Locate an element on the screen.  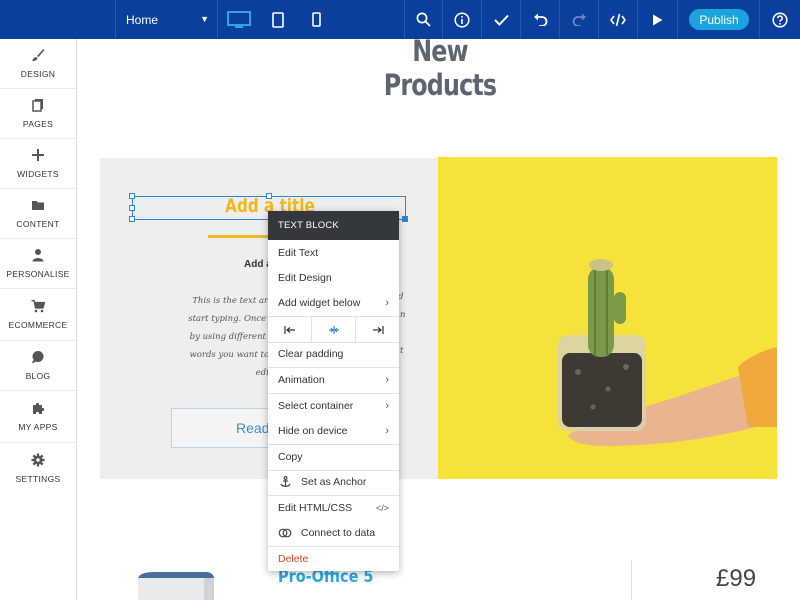
product-image is located at coordinates (176, 585).